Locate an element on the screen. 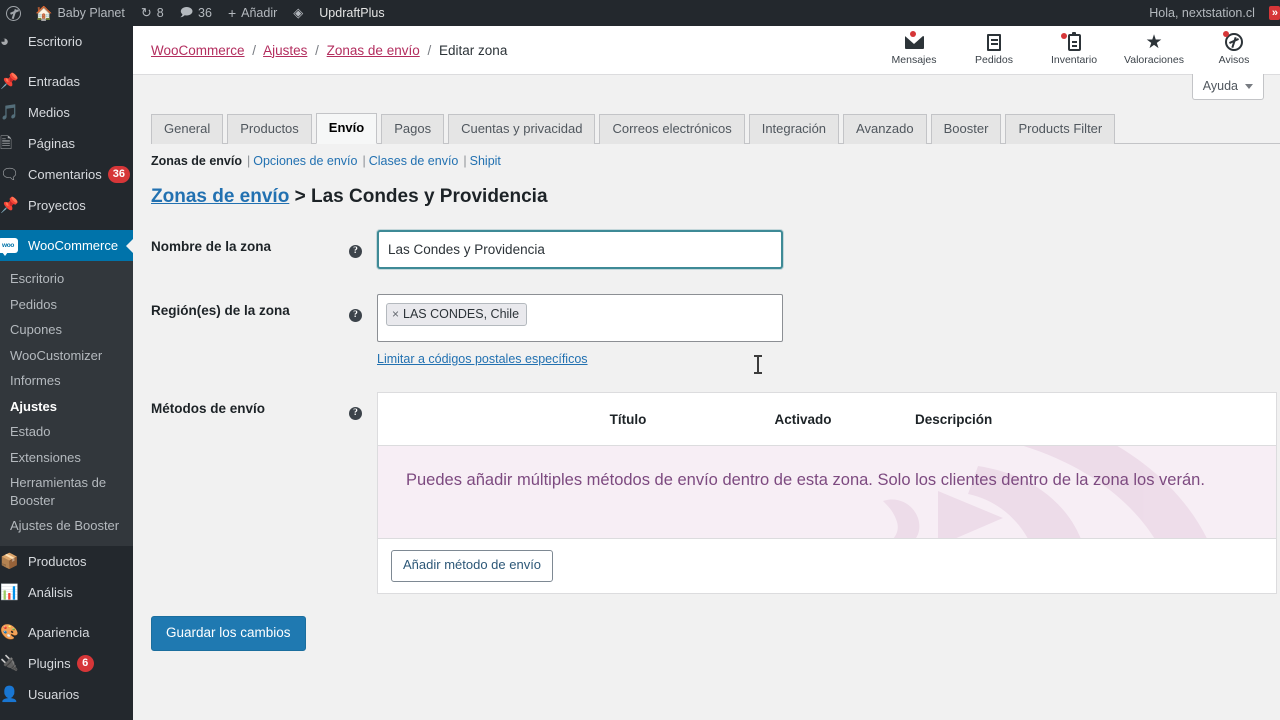  sidebar-item-label: Productos is located at coordinates (57, 562).